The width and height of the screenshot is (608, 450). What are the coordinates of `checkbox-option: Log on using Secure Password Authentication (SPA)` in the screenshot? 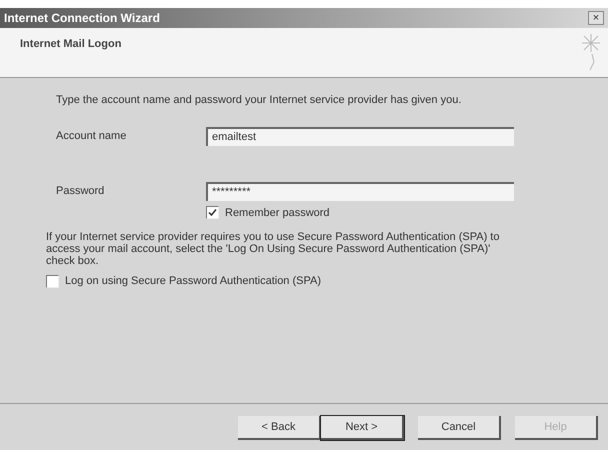 It's located at (319, 281).